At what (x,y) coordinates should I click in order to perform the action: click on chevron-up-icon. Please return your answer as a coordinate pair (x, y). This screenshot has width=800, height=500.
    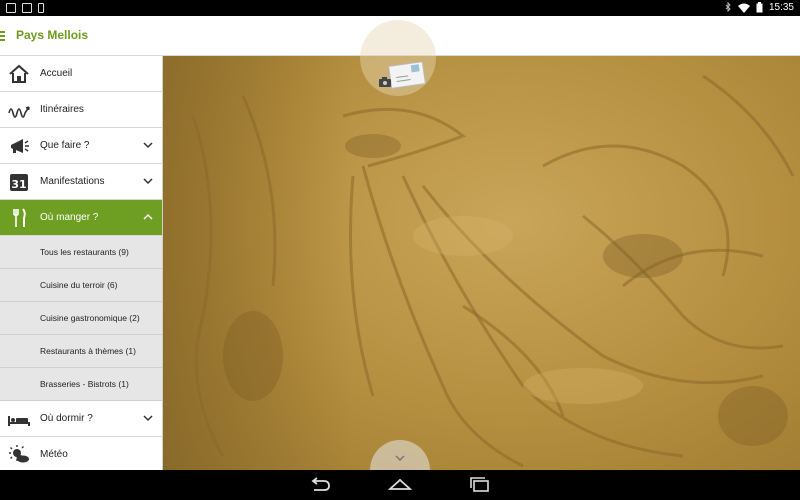
    Looking at the image, I should click on (148, 216).